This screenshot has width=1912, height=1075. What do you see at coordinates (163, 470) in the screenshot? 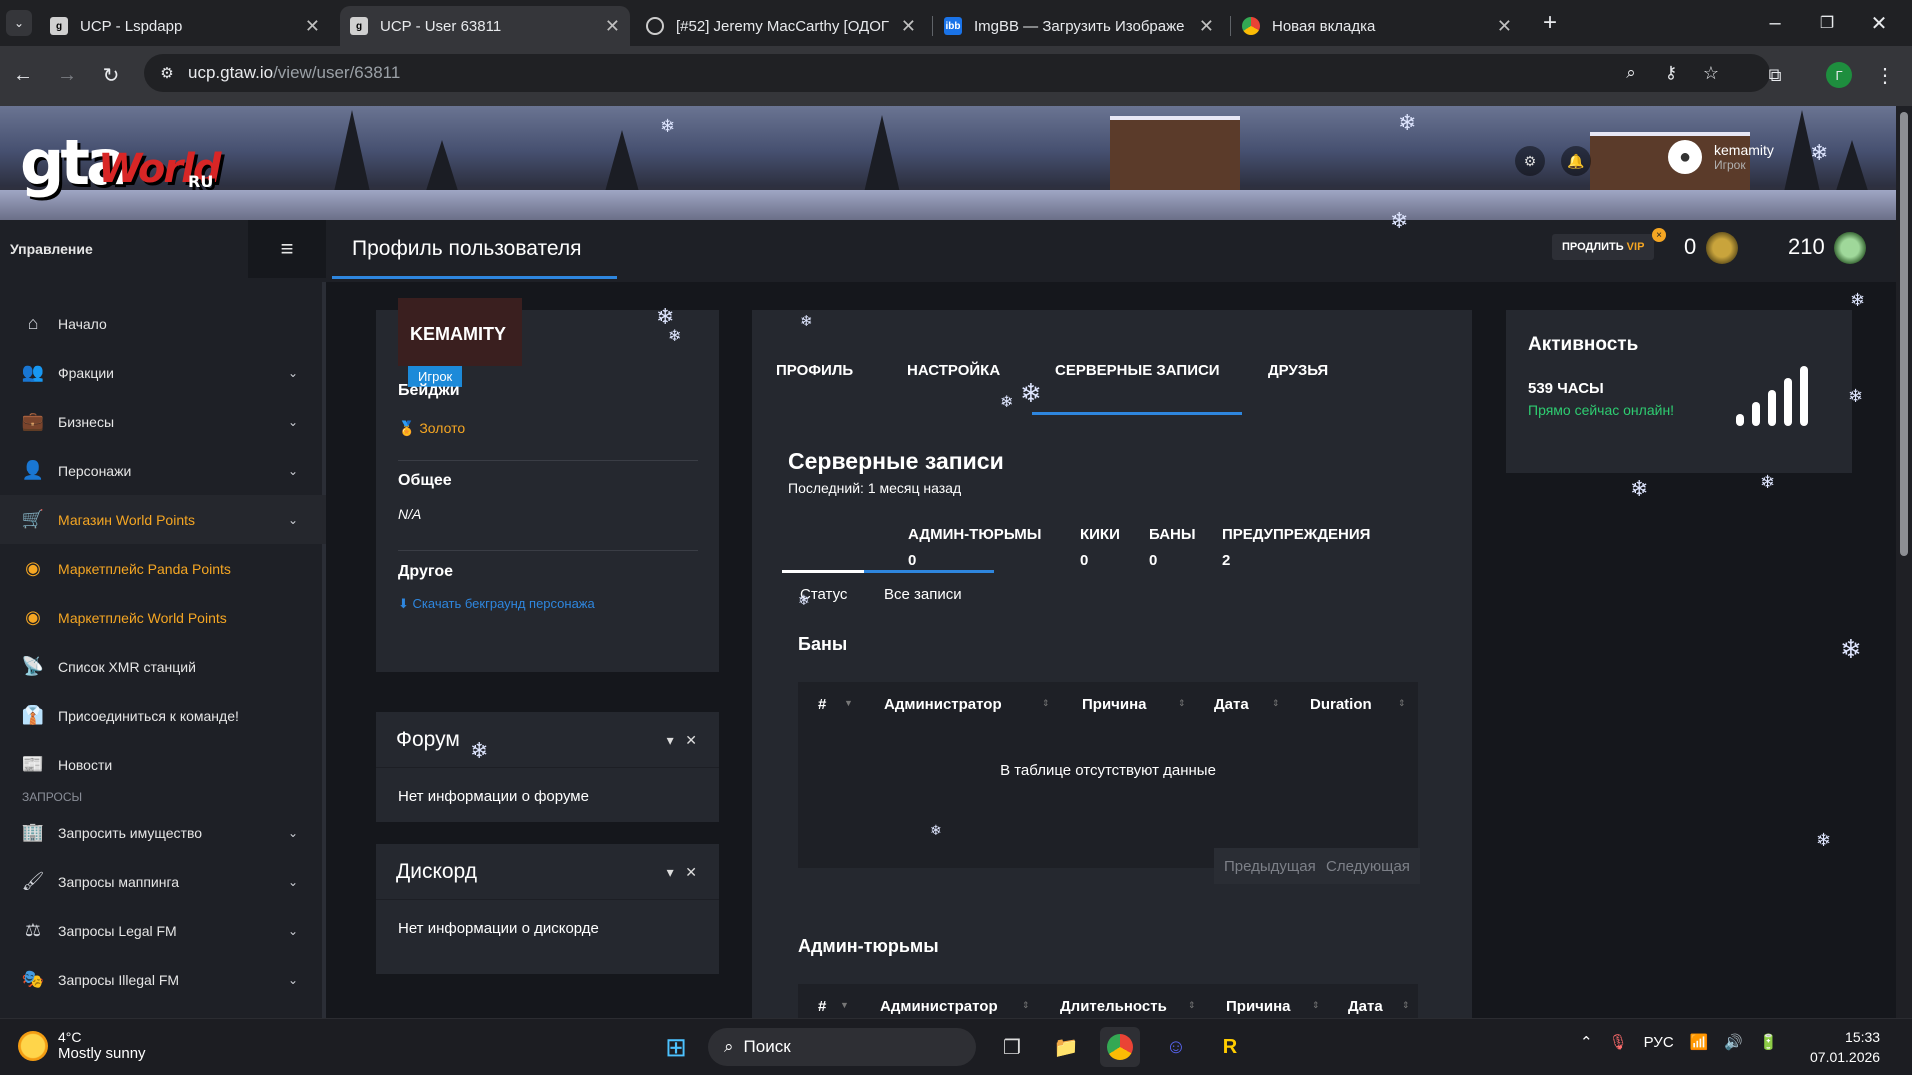
I see `sidebar-item-characters: 👤 Персонажи ⌄` at bounding box center [163, 470].